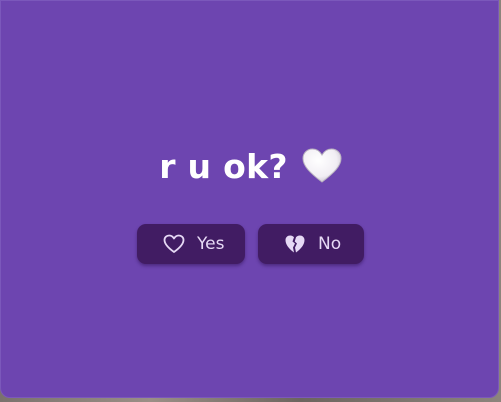 This screenshot has width=501, height=402. Describe the element at coordinates (330, 244) in the screenshot. I see `no-button-label: No` at that location.